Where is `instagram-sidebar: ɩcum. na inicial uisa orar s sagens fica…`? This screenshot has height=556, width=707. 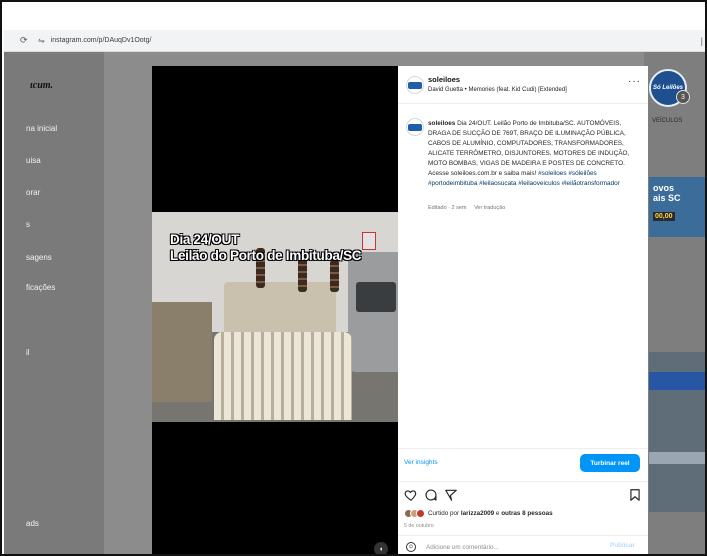
instagram-sidebar: ɩcum. na inicial uisa orar s sagens fica… is located at coordinates (54, 303).